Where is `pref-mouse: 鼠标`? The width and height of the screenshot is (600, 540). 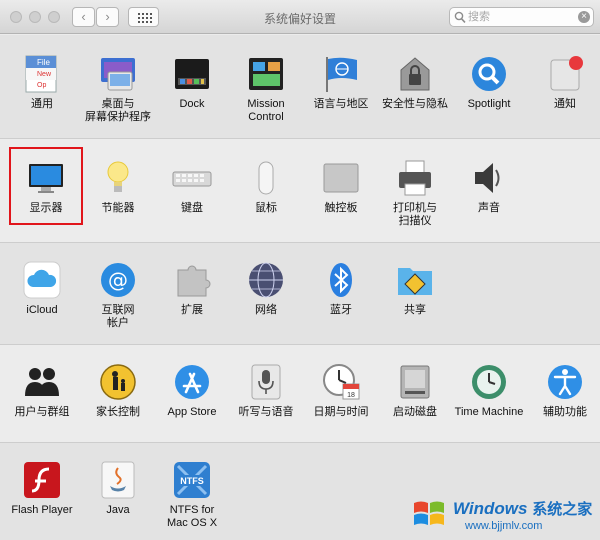
pref-mouse: 鼠标 is located at coordinates (266, 186).